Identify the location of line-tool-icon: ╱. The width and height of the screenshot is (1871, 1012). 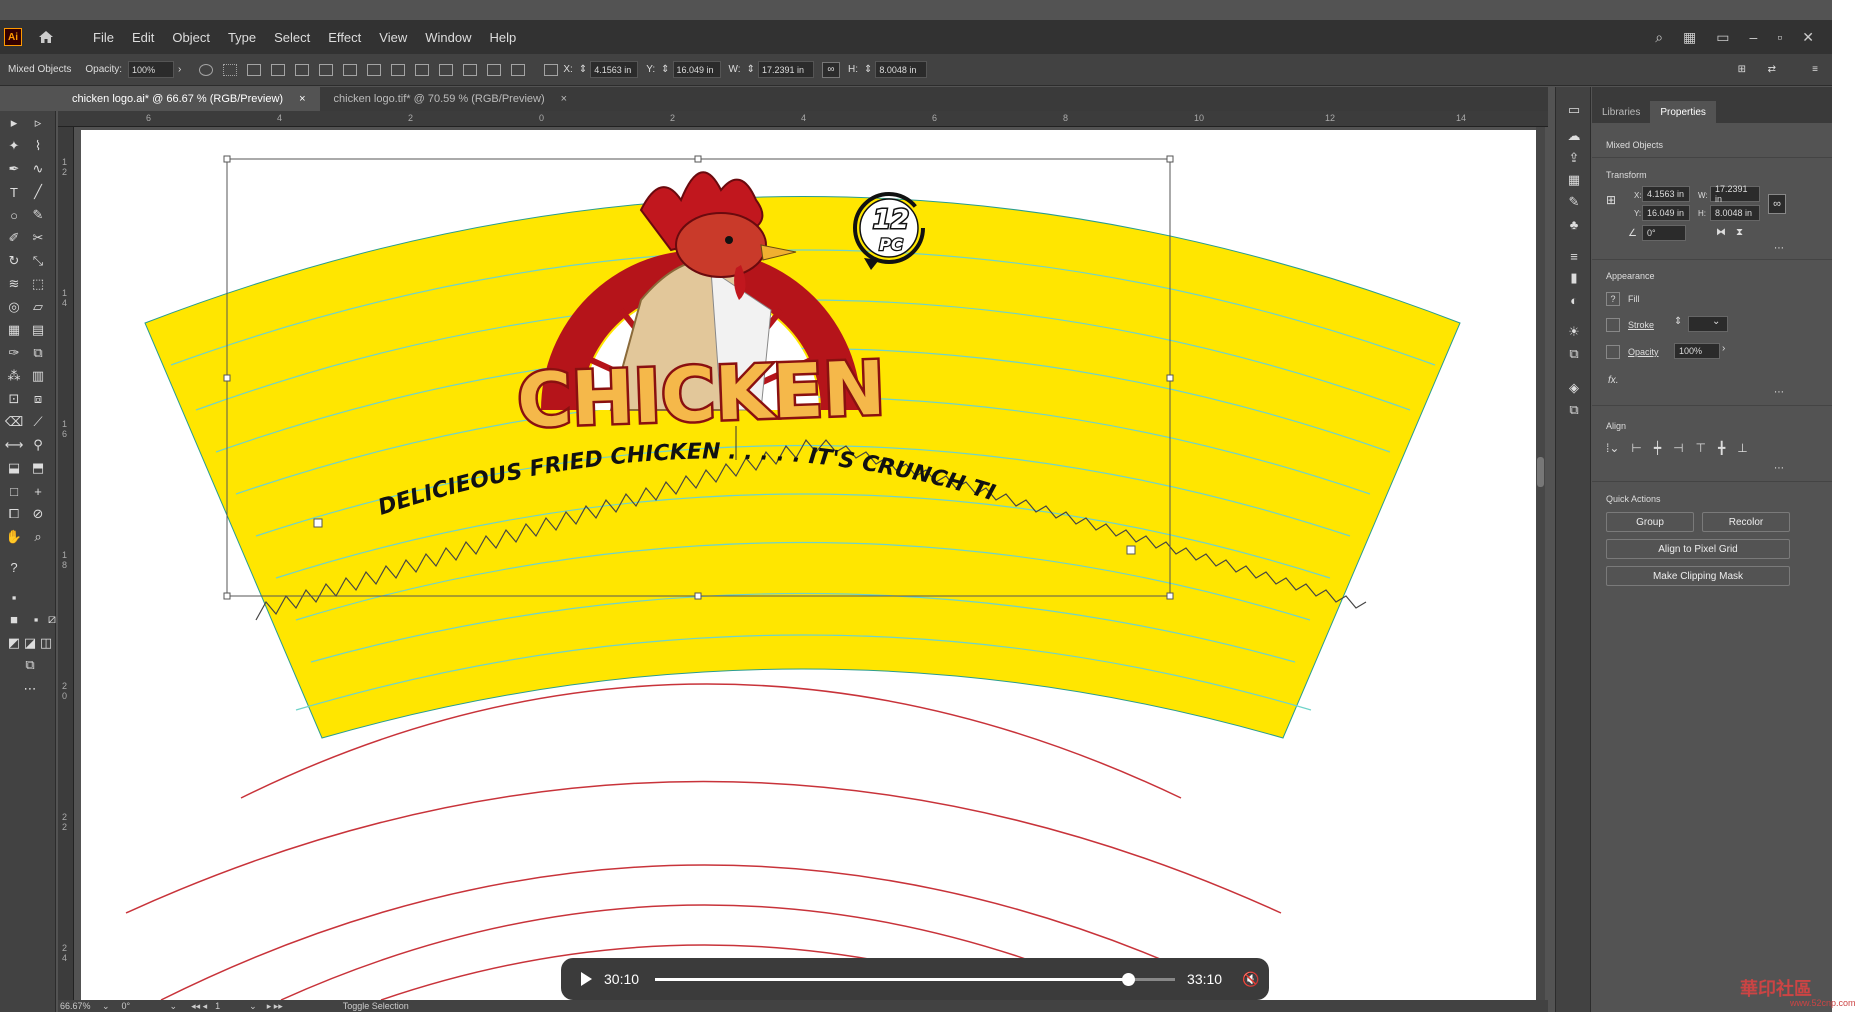
(38, 192).